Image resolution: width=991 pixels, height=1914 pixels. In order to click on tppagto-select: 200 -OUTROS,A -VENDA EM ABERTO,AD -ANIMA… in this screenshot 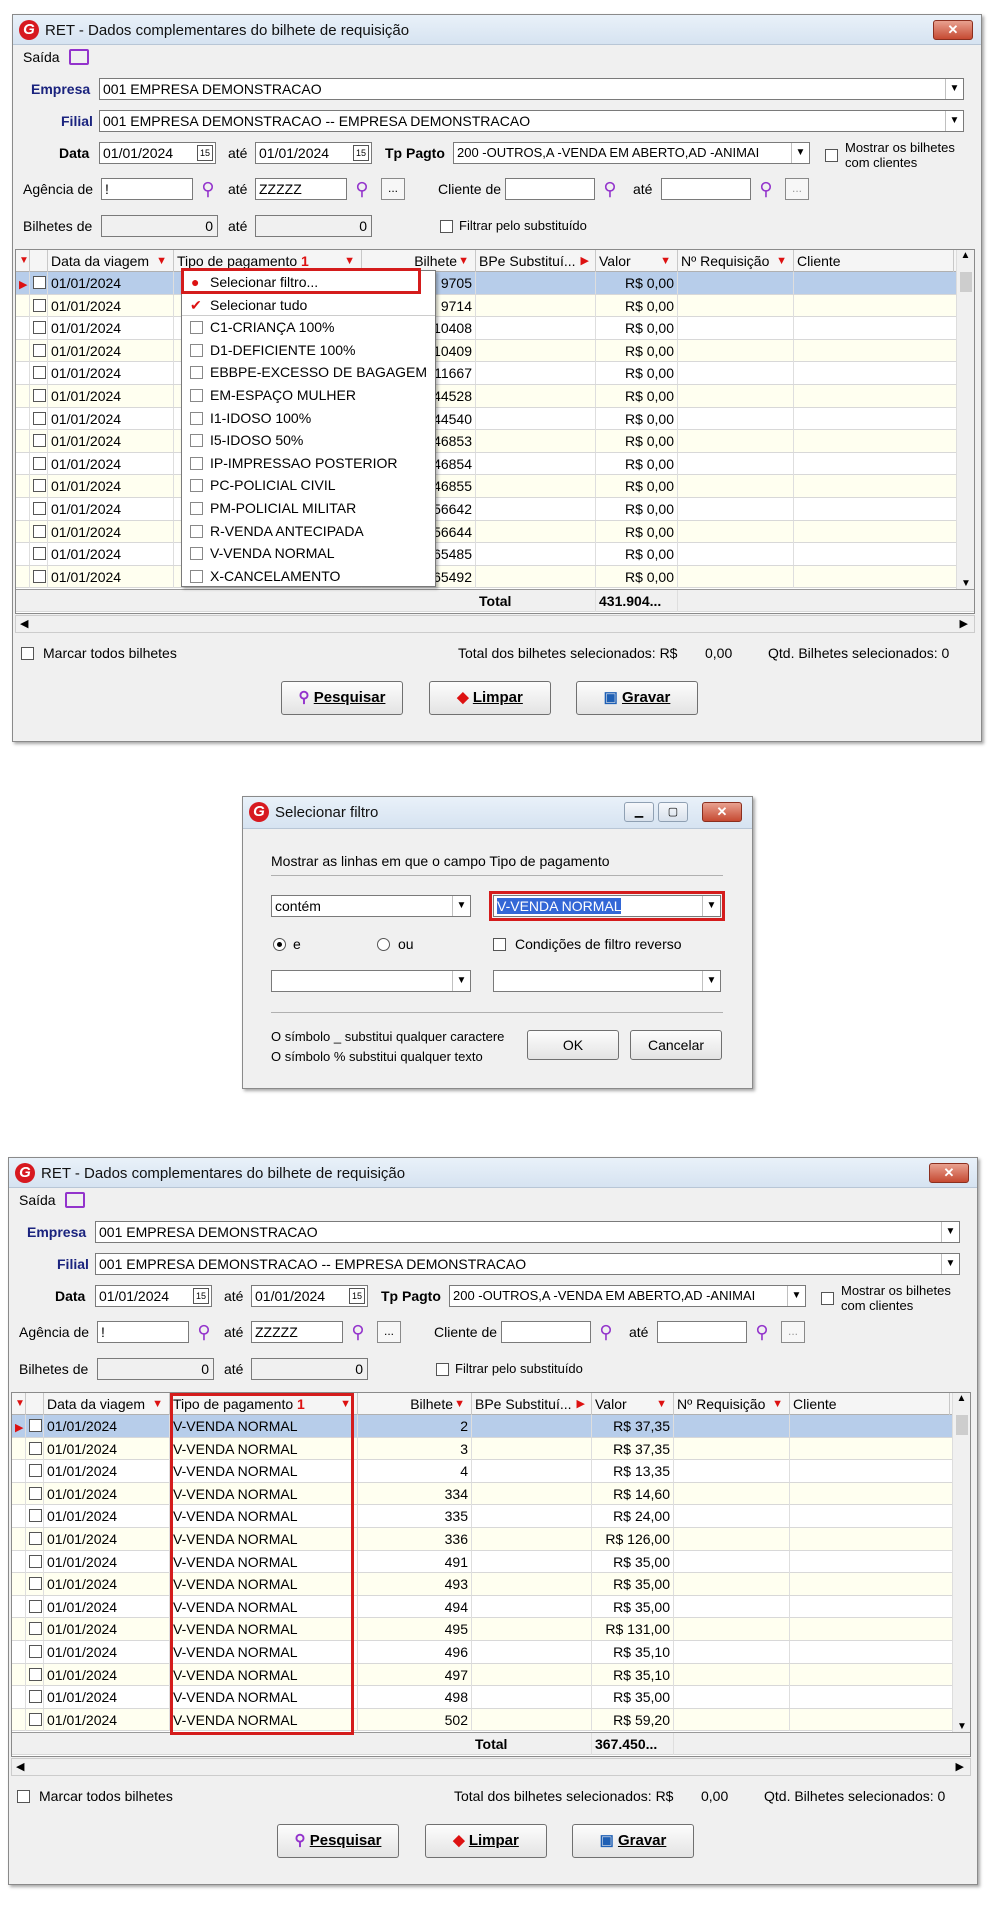, I will do `click(631, 153)`.